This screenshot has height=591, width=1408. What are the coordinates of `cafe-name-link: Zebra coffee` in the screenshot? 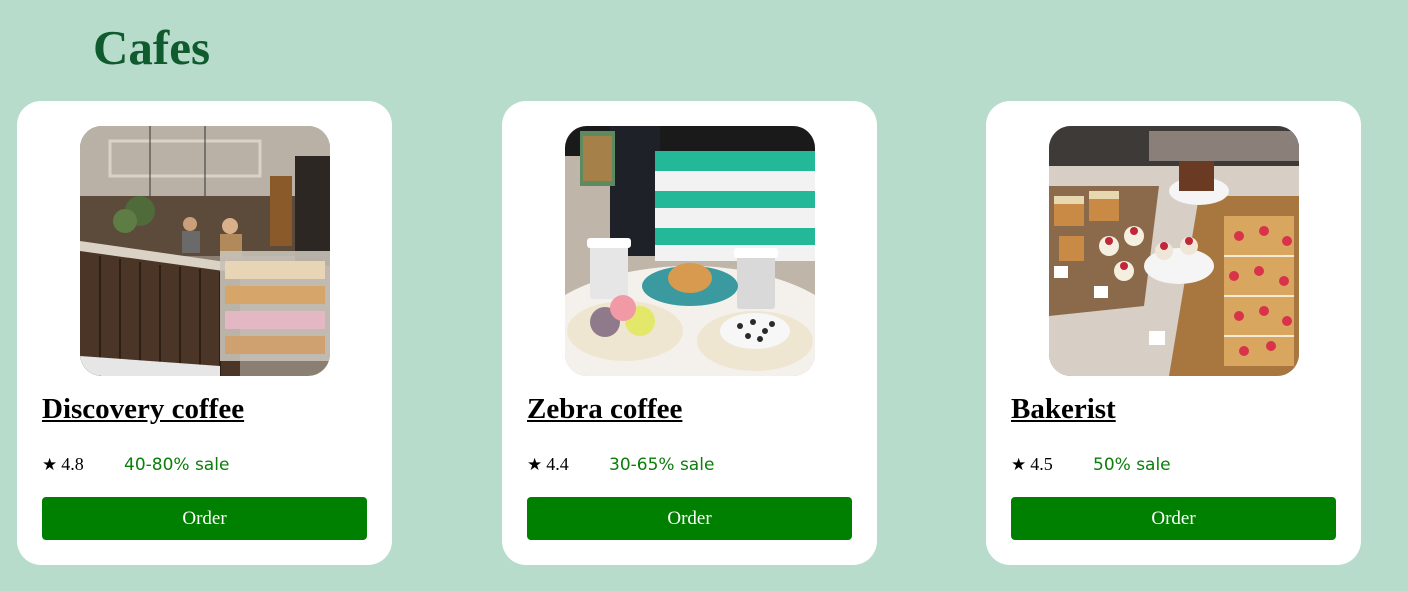 It's located at (604, 409).